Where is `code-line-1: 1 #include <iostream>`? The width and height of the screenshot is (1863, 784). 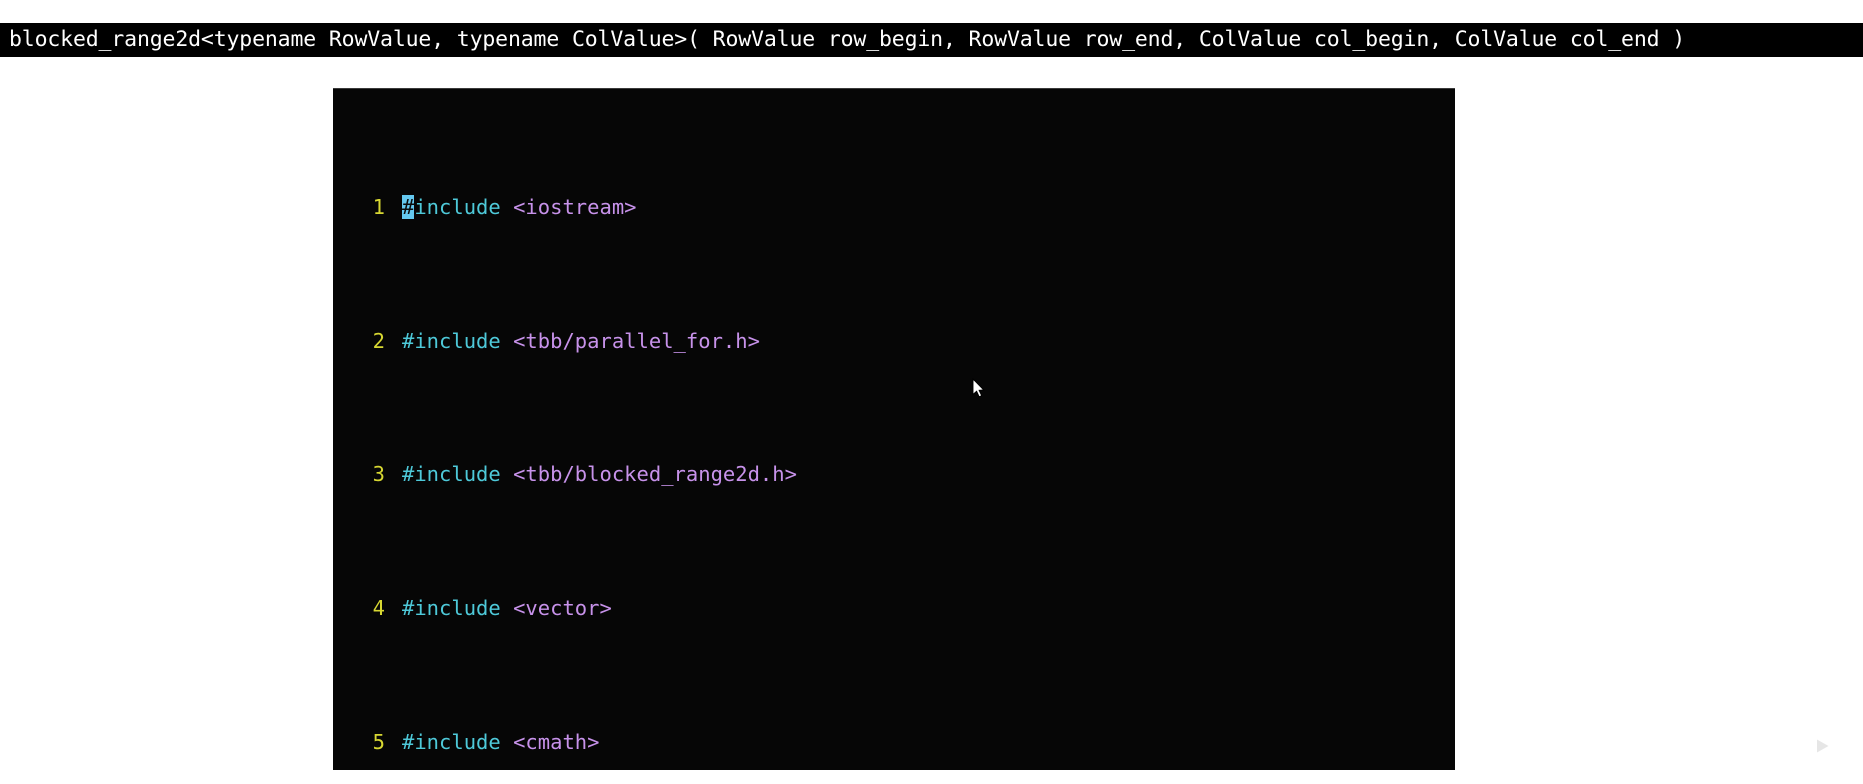
code-line-1: 1 #include <iostream> is located at coordinates (894, 207).